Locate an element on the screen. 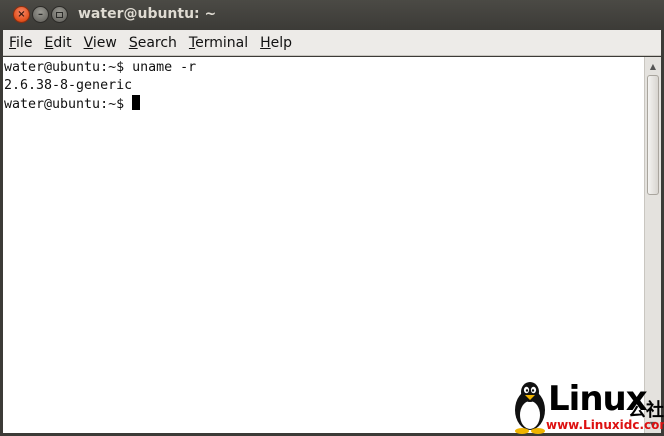 The width and height of the screenshot is (664, 436). terminal-line: 2.6.38-8-generic is located at coordinates (68, 85).